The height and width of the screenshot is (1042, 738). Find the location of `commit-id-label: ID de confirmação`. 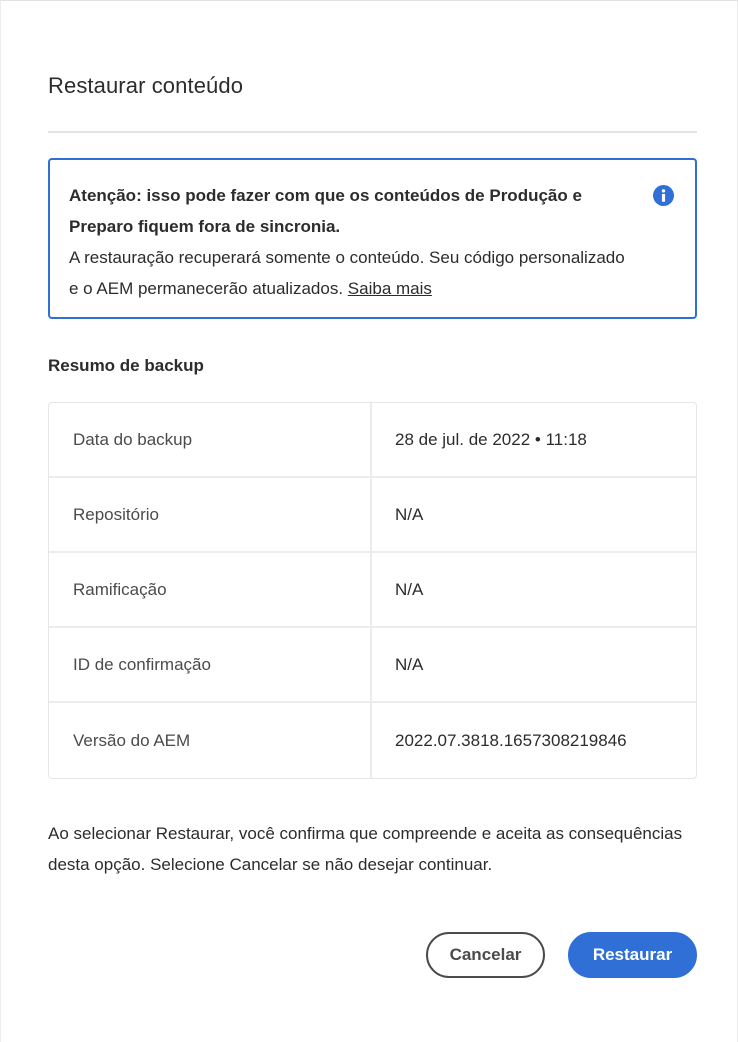

commit-id-label: ID de confirmação is located at coordinates (210, 665).